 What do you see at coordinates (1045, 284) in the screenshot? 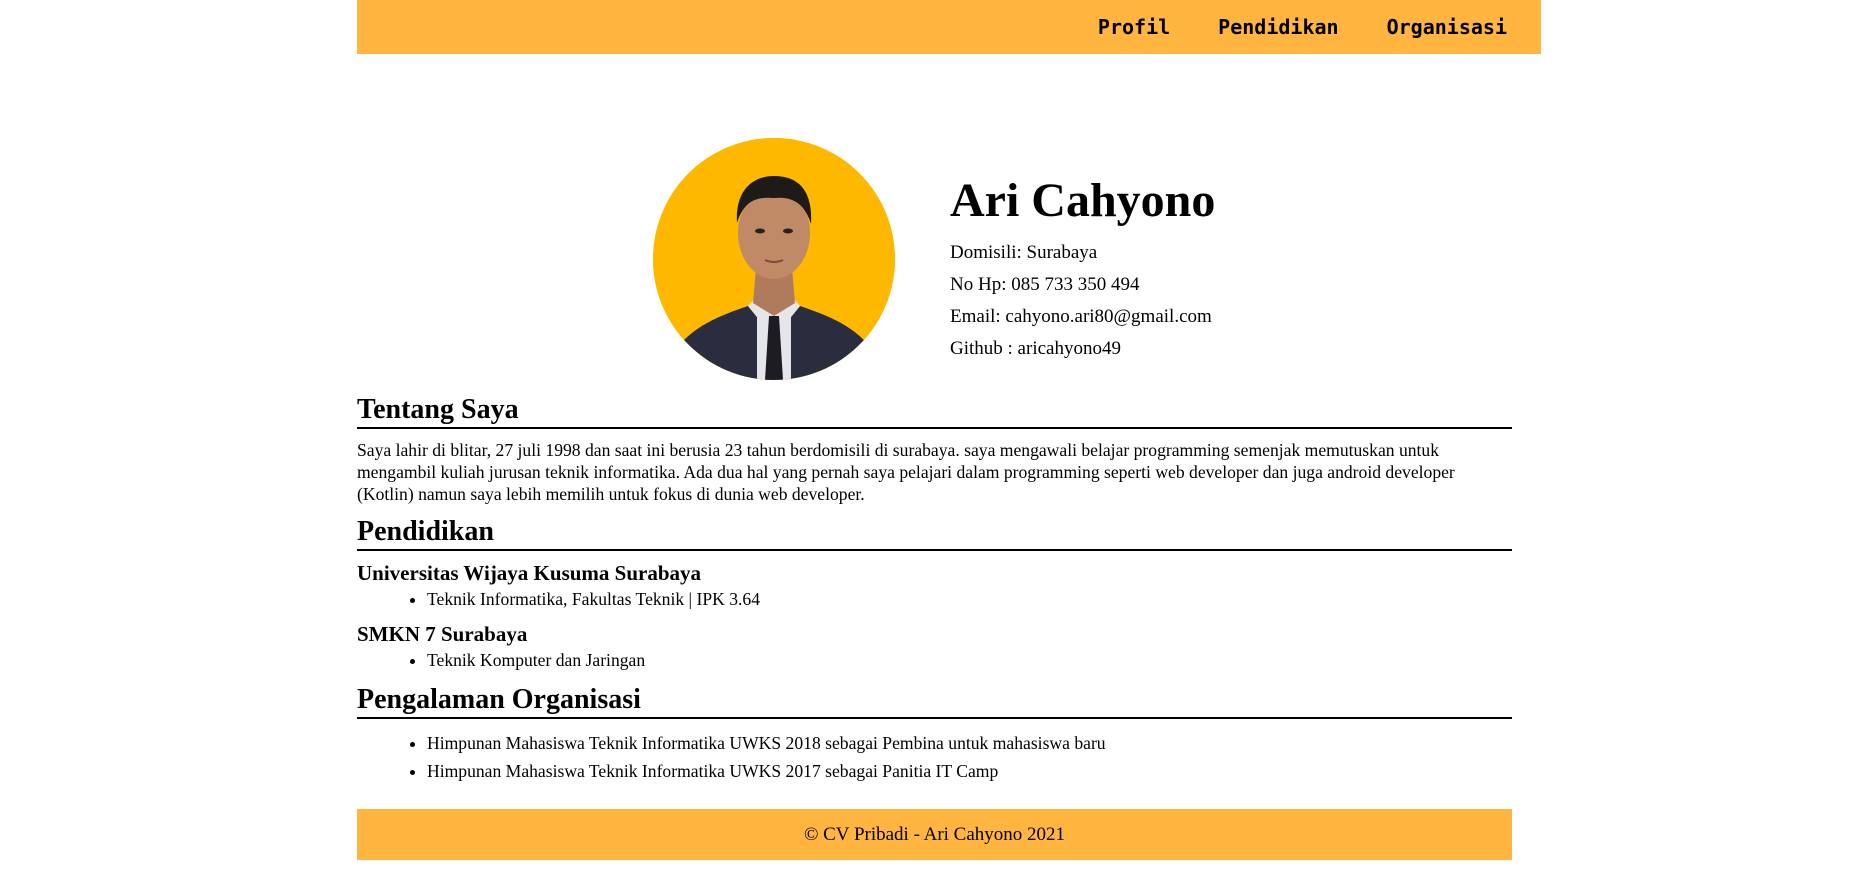
I see `profile-phone: No Hp: 085 733 350 494` at bounding box center [1045, 284].